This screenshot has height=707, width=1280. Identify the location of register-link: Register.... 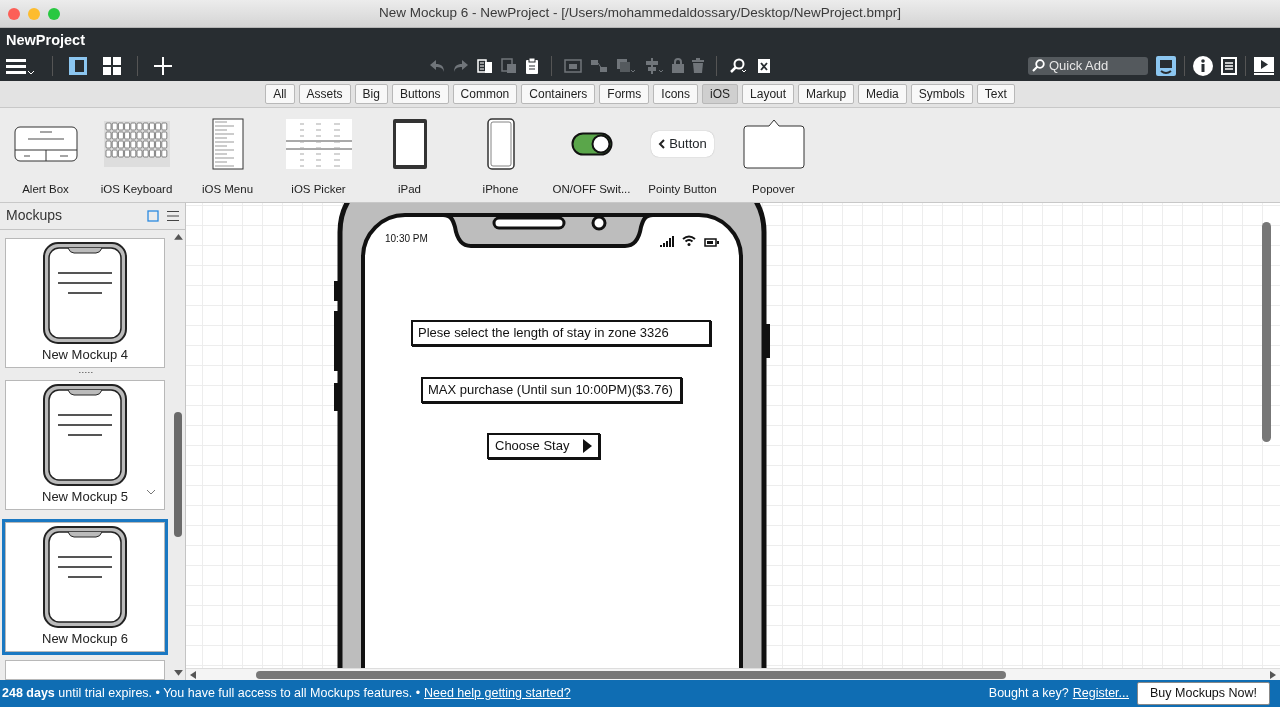
(1100, 693).